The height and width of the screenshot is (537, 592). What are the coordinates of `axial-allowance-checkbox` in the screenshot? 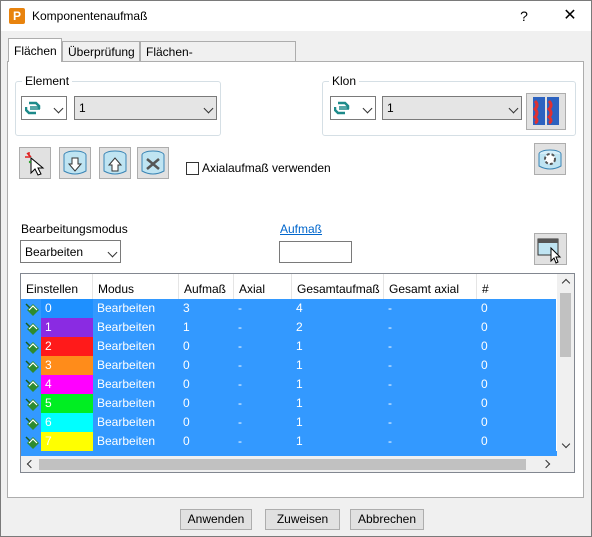 It's located at (192, 168).